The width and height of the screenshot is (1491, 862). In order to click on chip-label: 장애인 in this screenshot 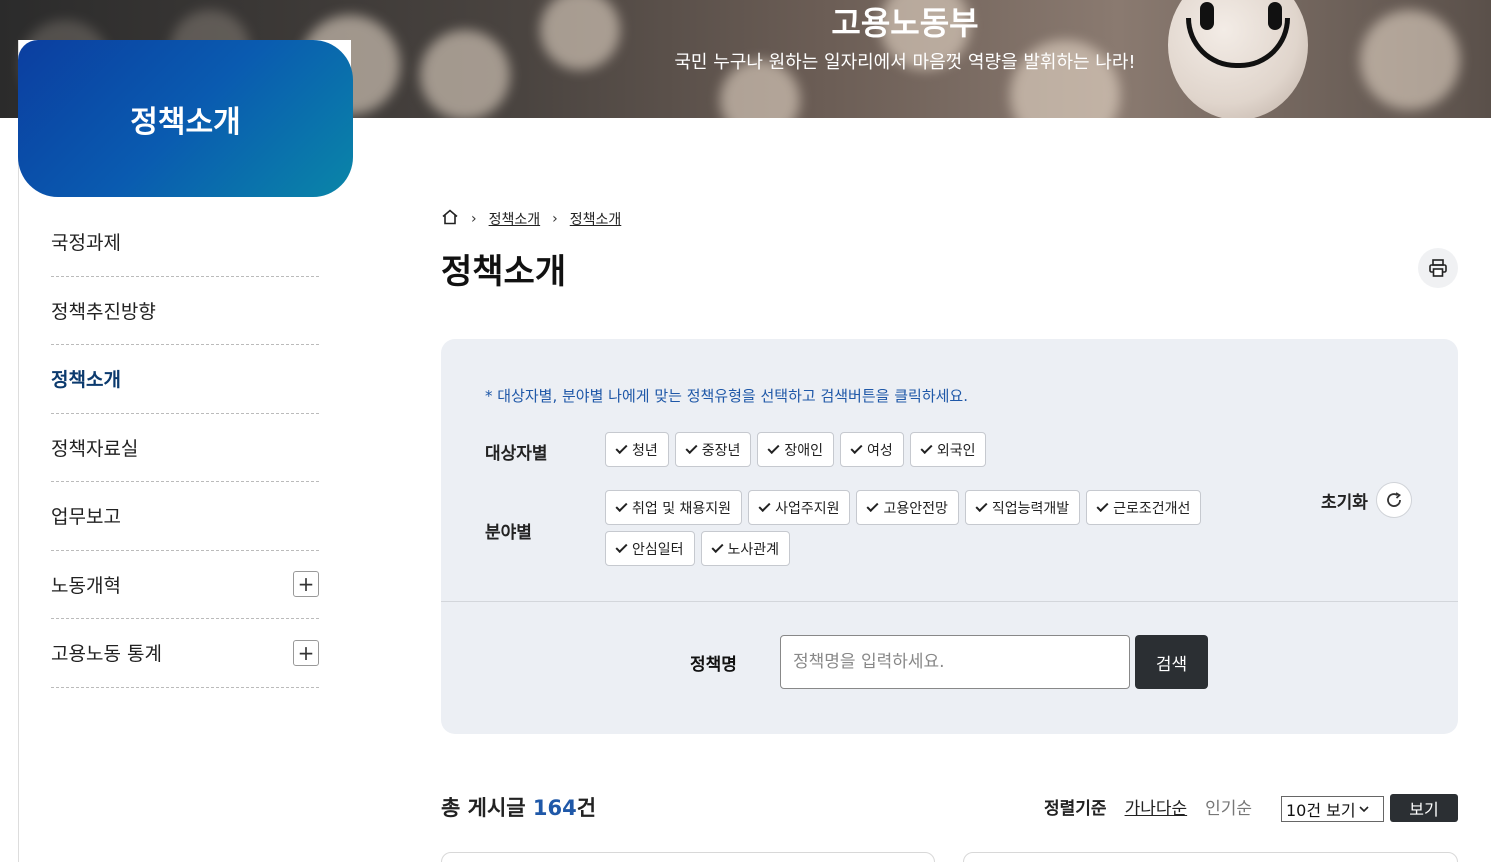, I will do `click(804, 450)`.